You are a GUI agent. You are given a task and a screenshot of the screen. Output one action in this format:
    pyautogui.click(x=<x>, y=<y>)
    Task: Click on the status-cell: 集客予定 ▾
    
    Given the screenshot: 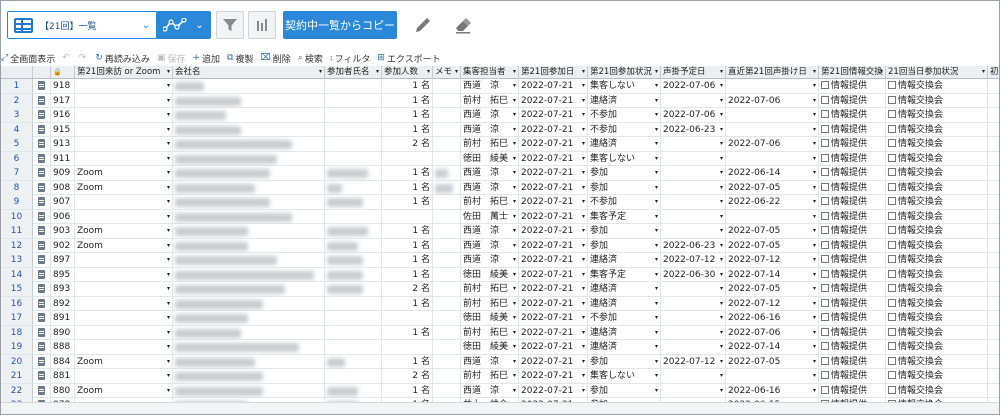 What is the action you would take?
    pyautogui.click(x=624, y=216)
    